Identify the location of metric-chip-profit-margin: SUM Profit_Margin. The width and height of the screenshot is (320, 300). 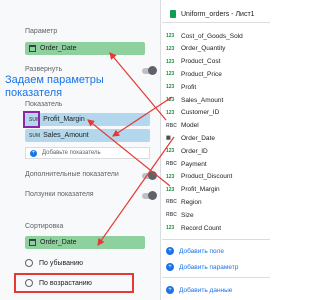
(87, 119).